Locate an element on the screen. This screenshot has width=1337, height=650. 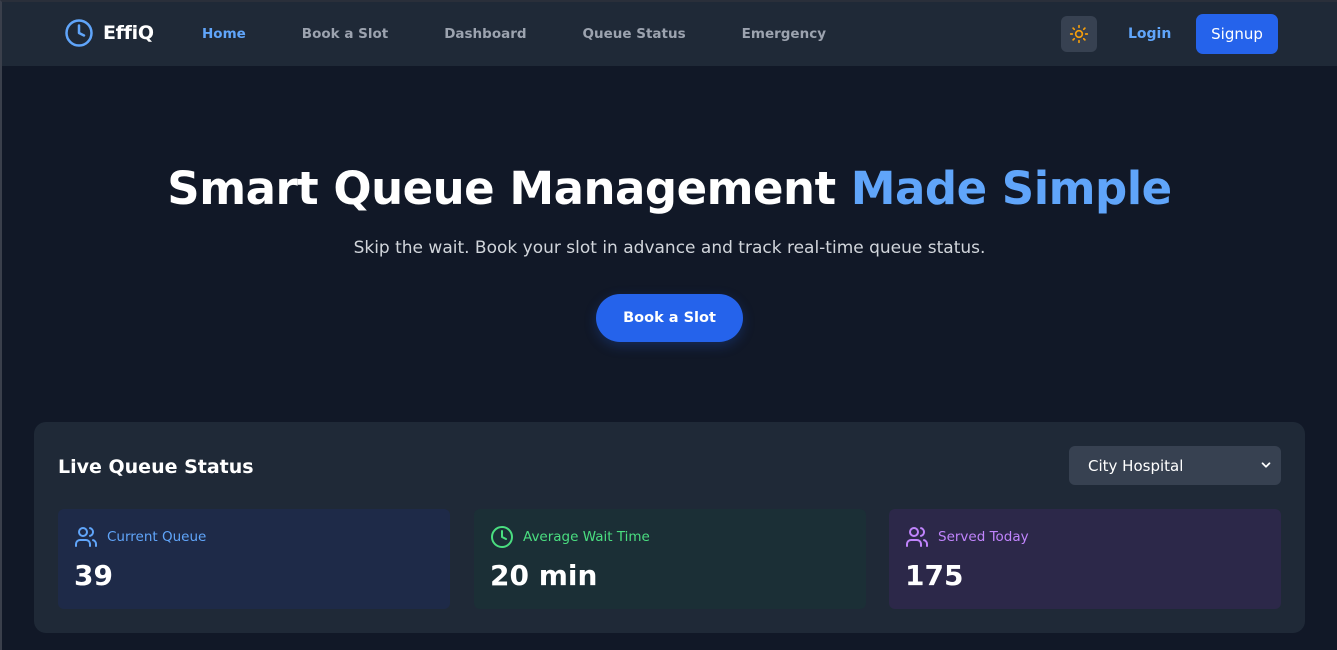
stat-card-header: Current Queue is located at coordinates (140, 537).